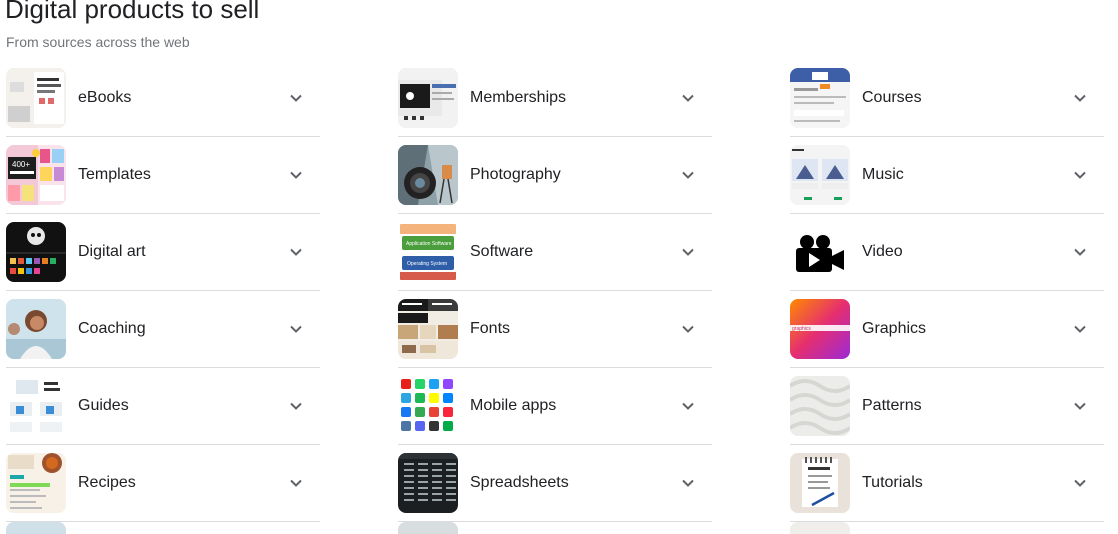 The image size is (1118, 534). I want to click on graphics-thumb-text: graphics, so click(801, 329).